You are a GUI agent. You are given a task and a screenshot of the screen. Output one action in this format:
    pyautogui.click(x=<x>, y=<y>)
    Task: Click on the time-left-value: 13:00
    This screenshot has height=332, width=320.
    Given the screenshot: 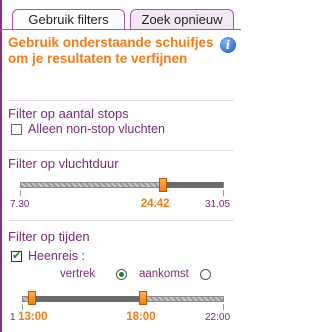 What is the action you would take?
    pyautogui.click(x=33, y=317)
    